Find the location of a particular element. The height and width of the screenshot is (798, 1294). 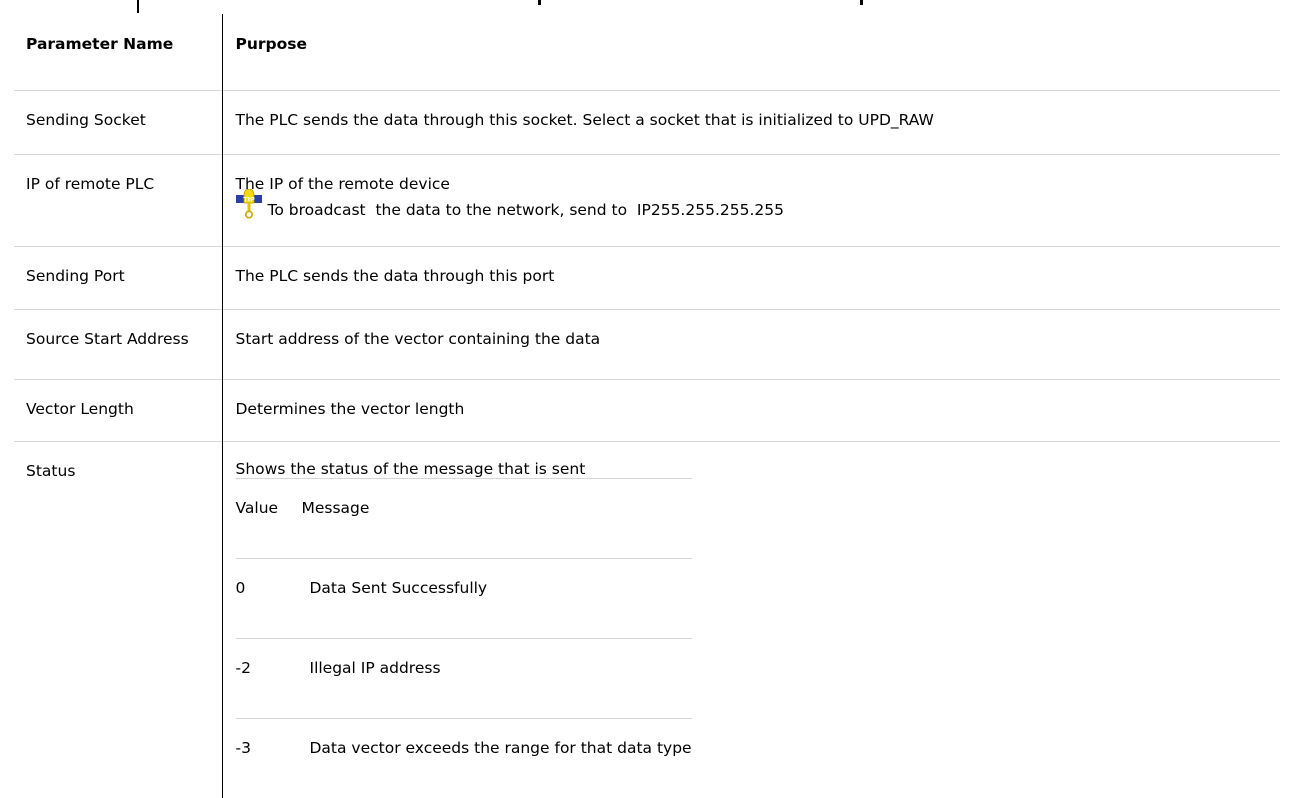

status-message: Illegal IP address is located at coordinates (497, 678).